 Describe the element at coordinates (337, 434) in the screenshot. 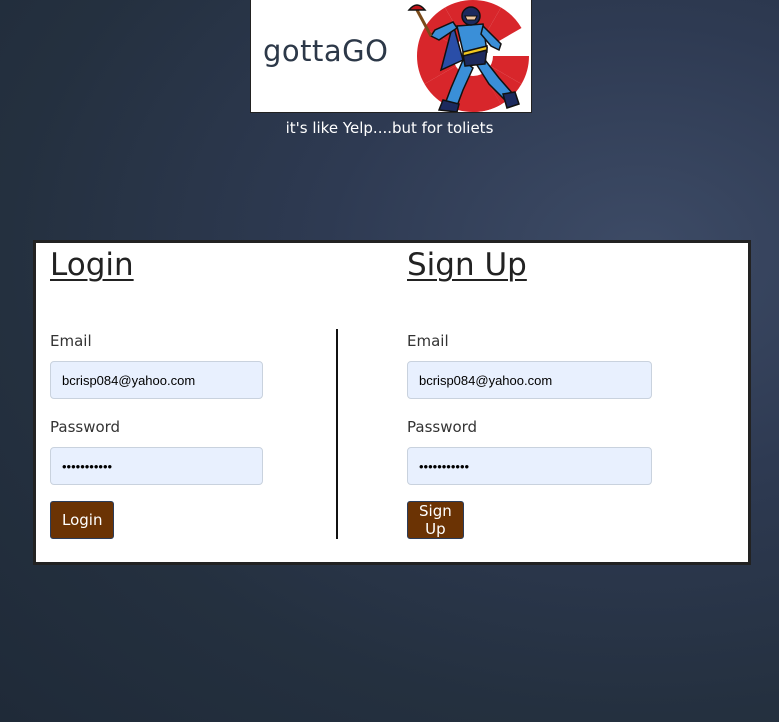

I see `column-divider` at that location.